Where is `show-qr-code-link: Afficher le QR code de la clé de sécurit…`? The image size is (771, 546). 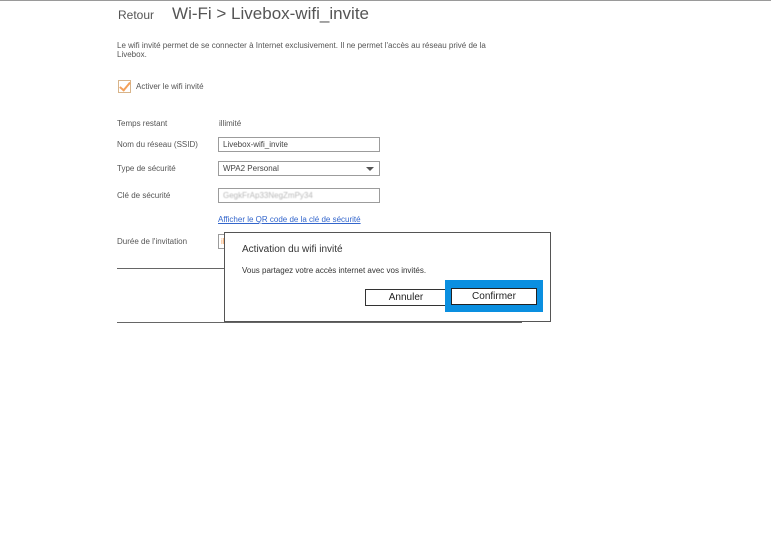
show-qr-code-link: Afficher le QR code de la clé de sécurit… is located at coordinates (289, 219).